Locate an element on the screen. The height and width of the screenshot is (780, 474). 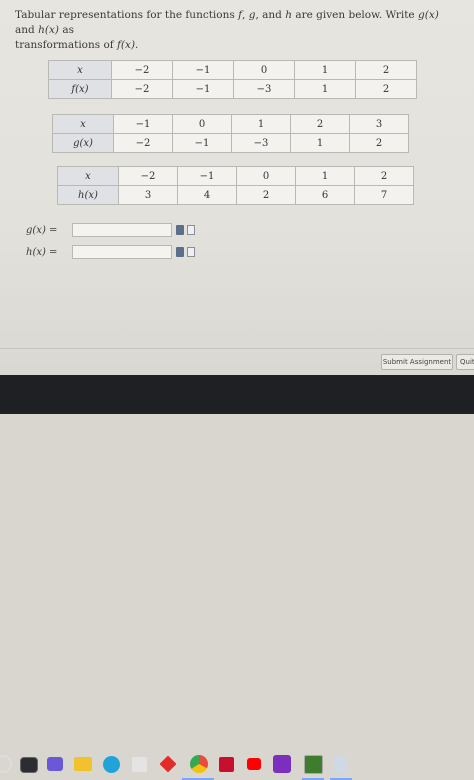
calculator-icon is located at coordinates (139, 764).